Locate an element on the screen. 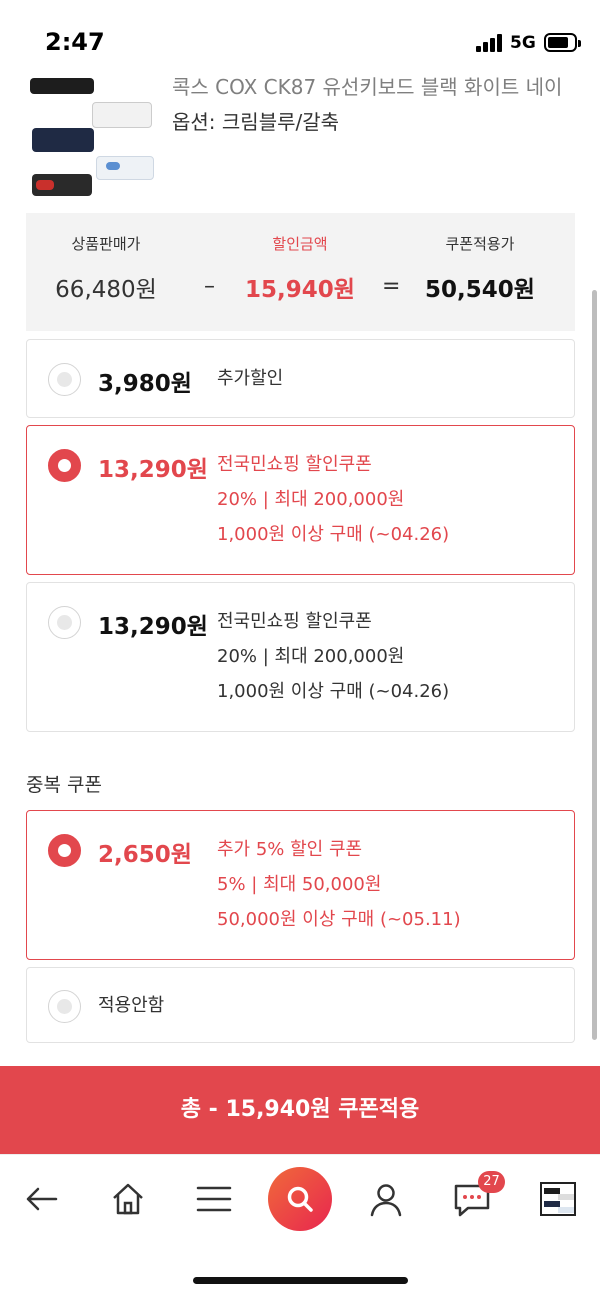 Image resolution: width=600 pixels, height=1299 pixels. product-option: 옵션: 크림블루/갈축 is located at coordinates (256, 122).